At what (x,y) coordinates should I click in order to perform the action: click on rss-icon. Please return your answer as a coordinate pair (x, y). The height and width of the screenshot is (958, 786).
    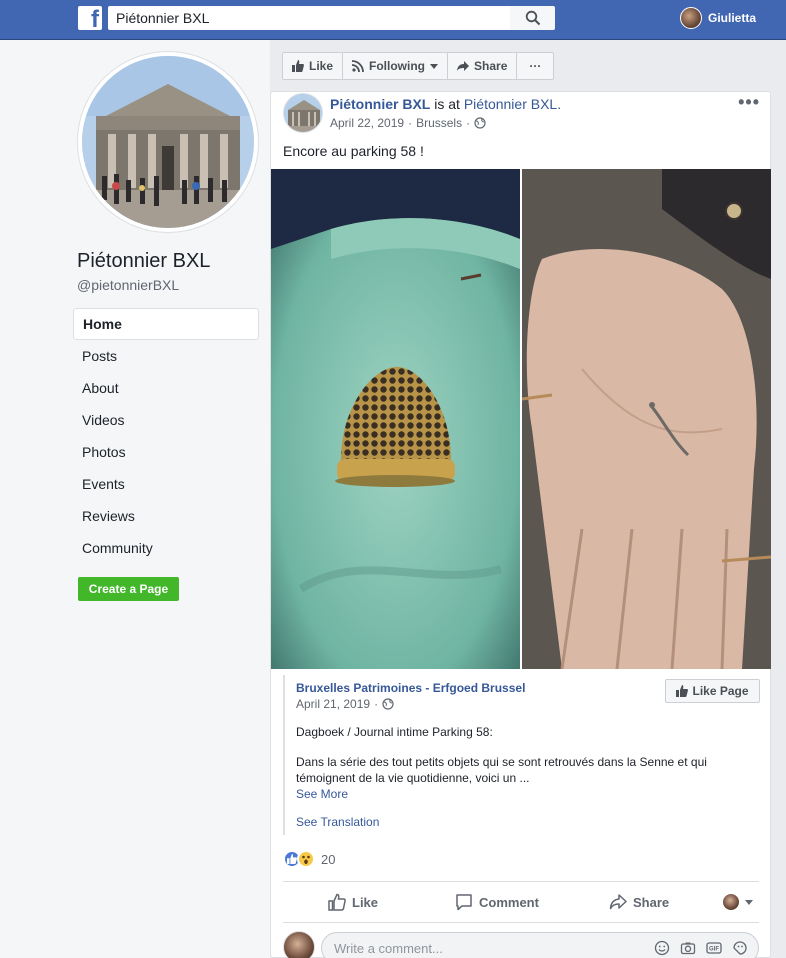
    Looking at the image, I should click on (358, 66).